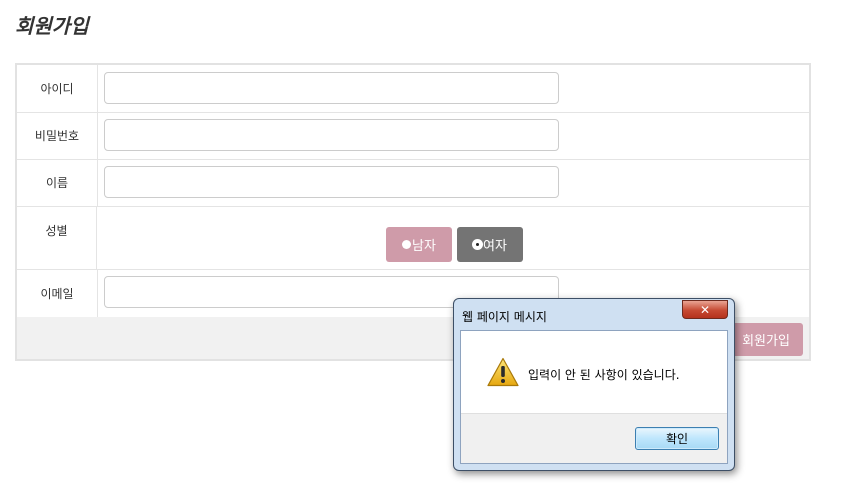 This screenshot has width=864, height=502. Describe the element at coordinates (478, 244) in the screenshot. I see `radio-checked-icon` at that location.